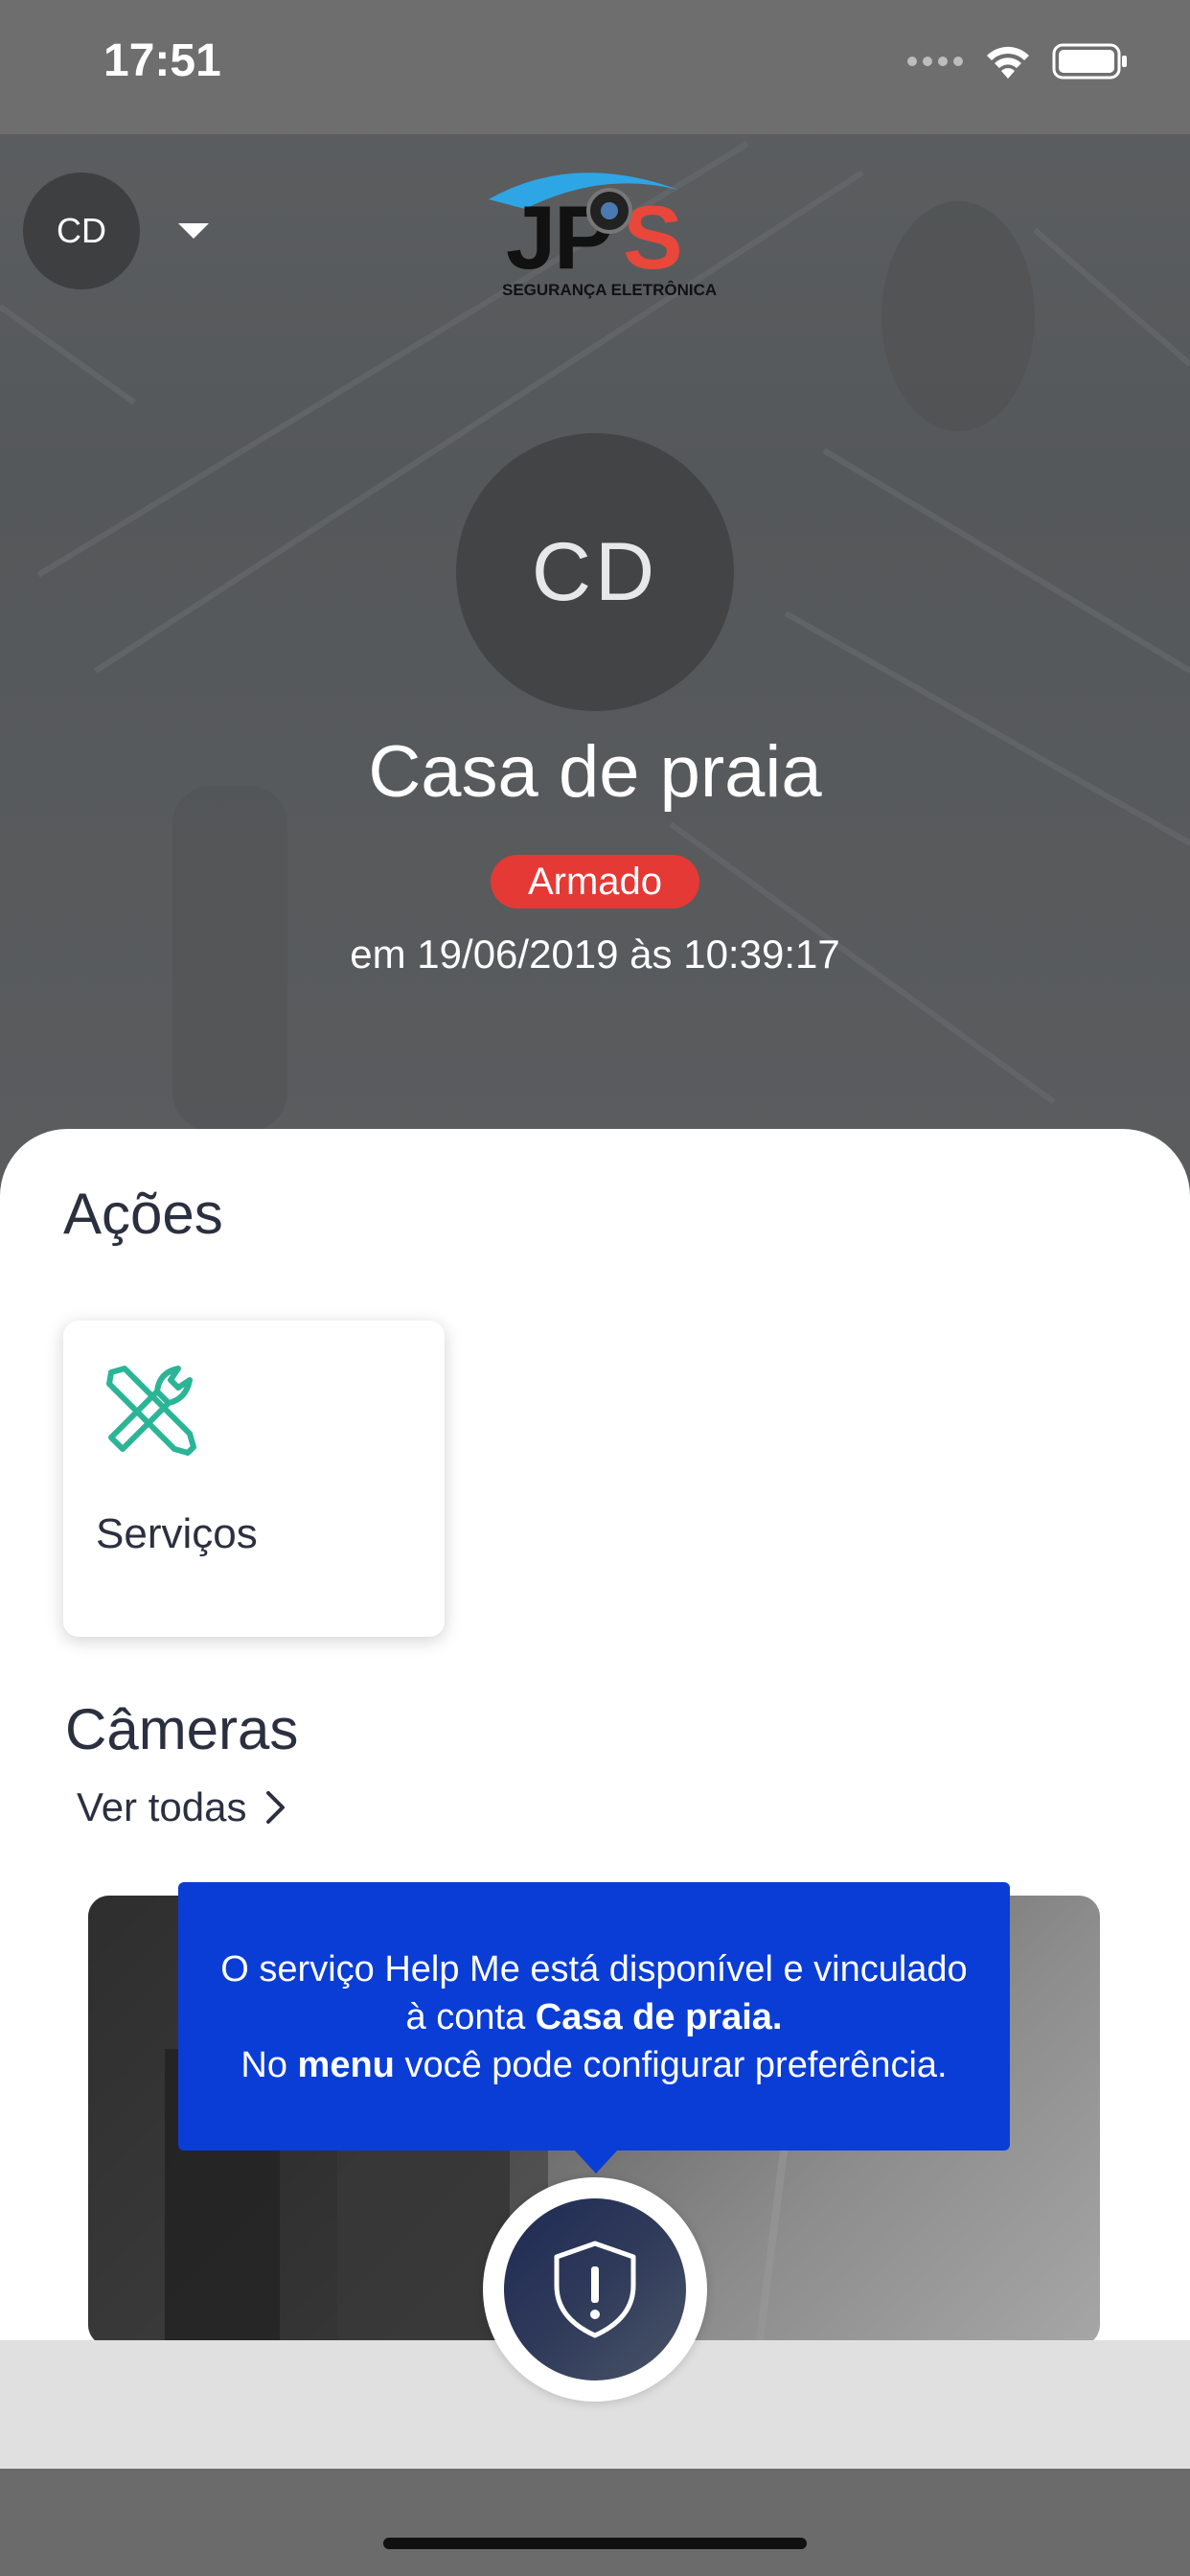 The width and height of the screenshot is (1190, 2576). I want to click on shield-alert-icon, so click(595, 2289).